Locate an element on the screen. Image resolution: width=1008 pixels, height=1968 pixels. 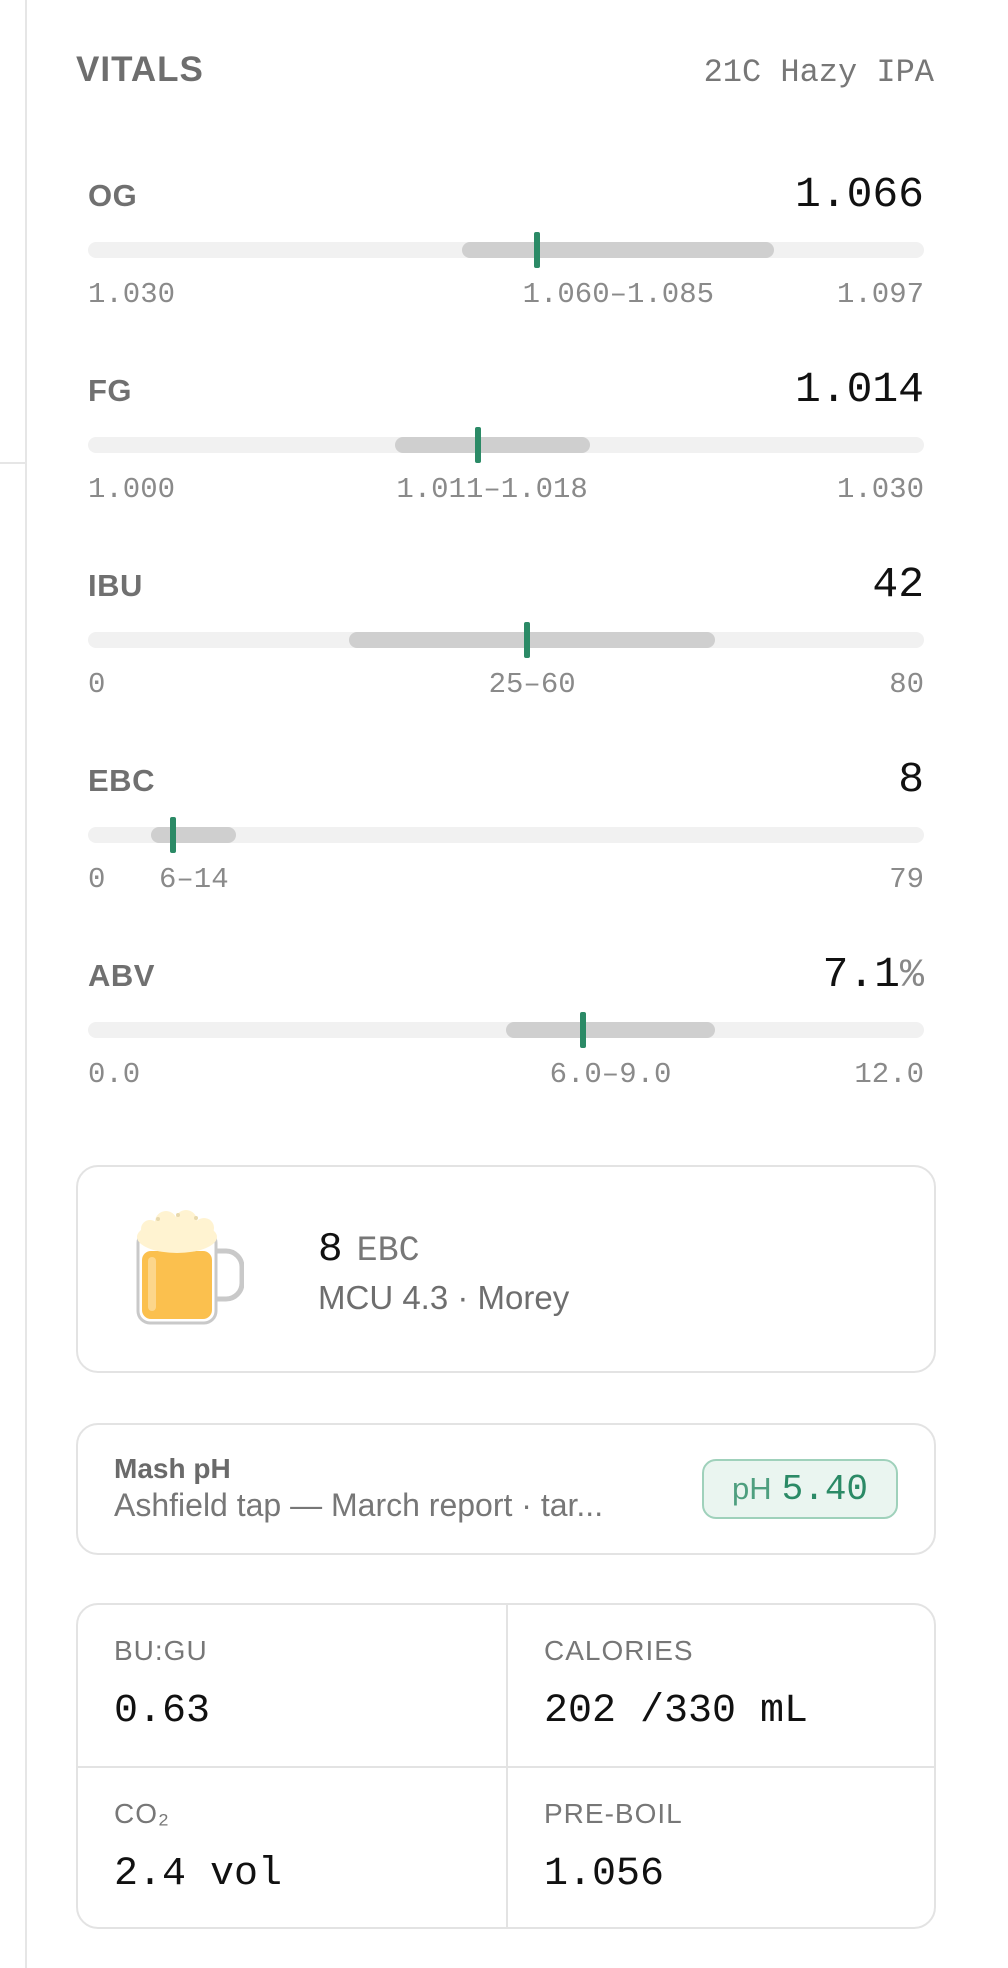
vital-fg: FG 1.014 1.000 1.011–1.018 1.030 is located at coordinates (506, 432).